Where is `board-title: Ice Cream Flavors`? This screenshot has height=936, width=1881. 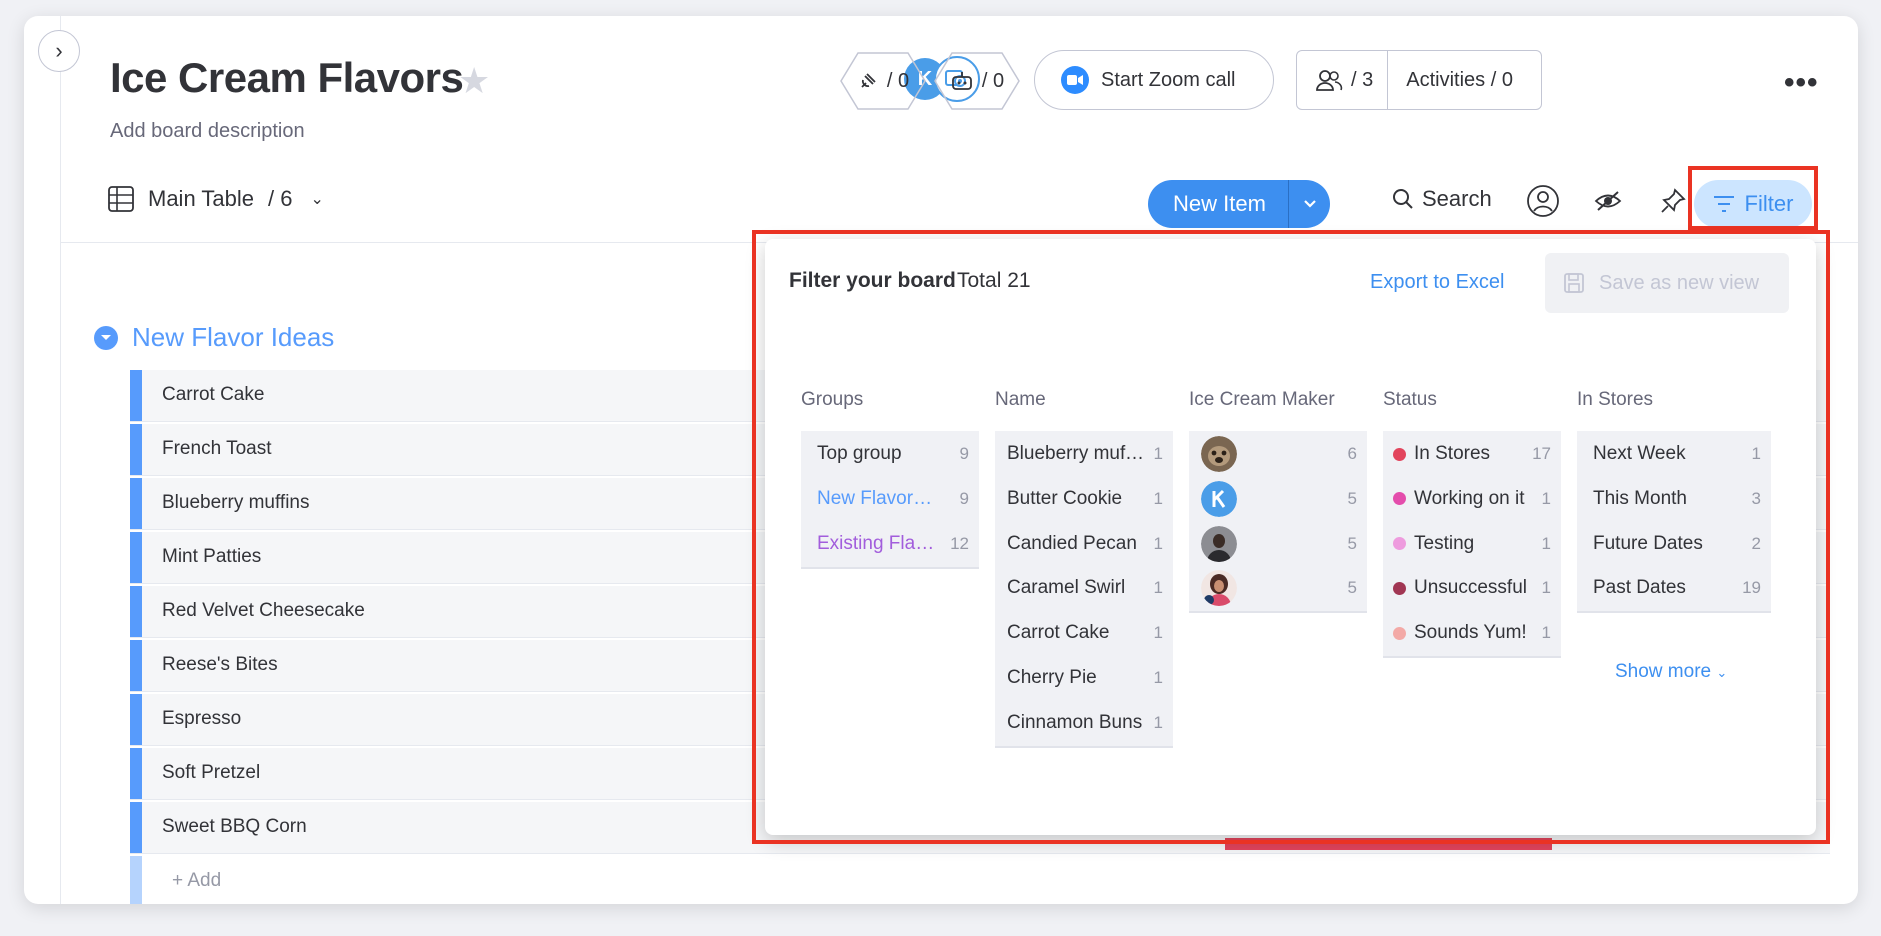 board-title: Ice Cream Flavors is located at coordinates (287, 78).